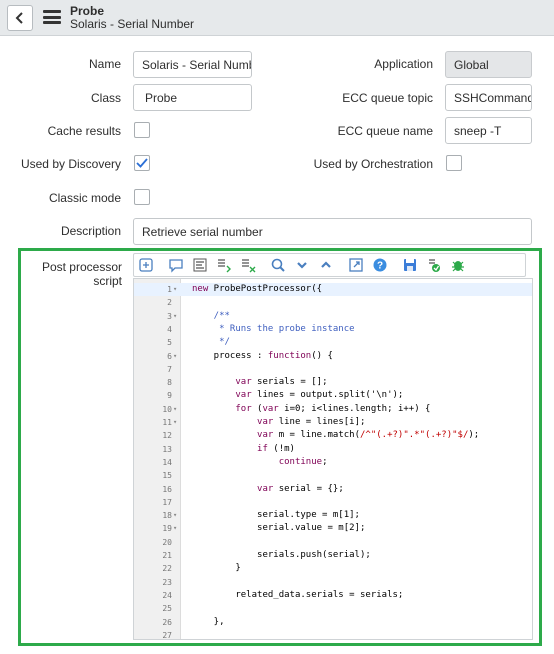 Image resolution: width=554 pixels, height=654 pixels. I want to click on code-line: 9 var lines = output.split('\n');, so click(333, 395).